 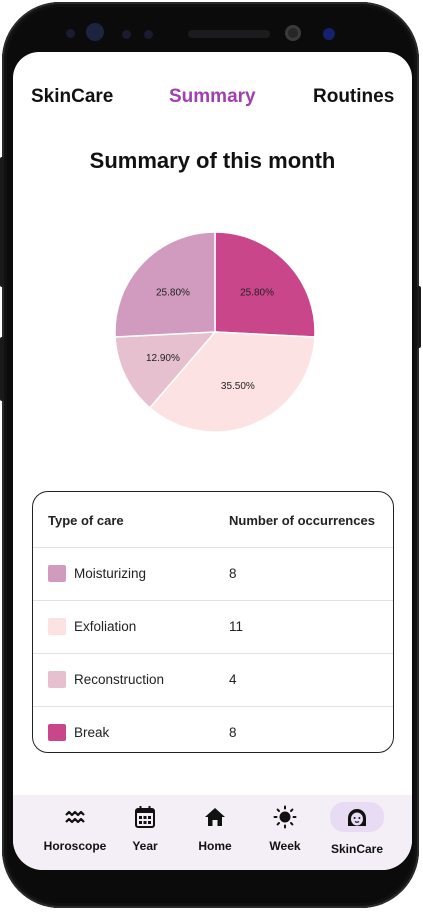 What do you see at coordinates (213, 680) in the screenshot?
I see `table-row: Reconstruction 4` at bounding box center [213, 680].